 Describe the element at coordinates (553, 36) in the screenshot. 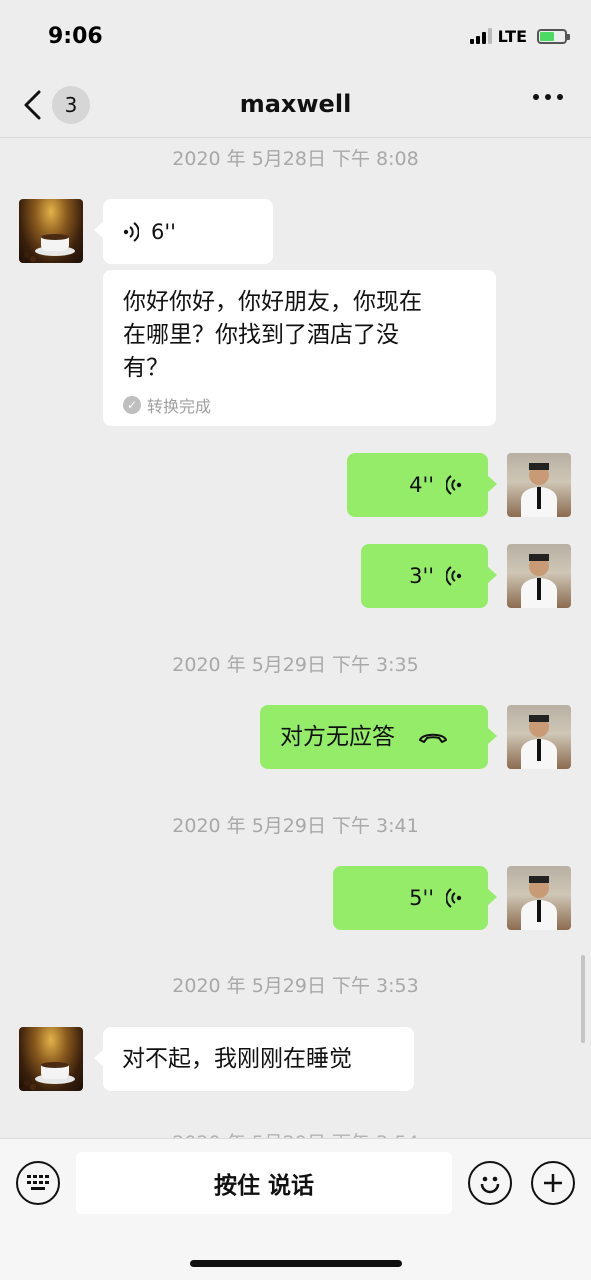

I see `battery-icon` at that location.